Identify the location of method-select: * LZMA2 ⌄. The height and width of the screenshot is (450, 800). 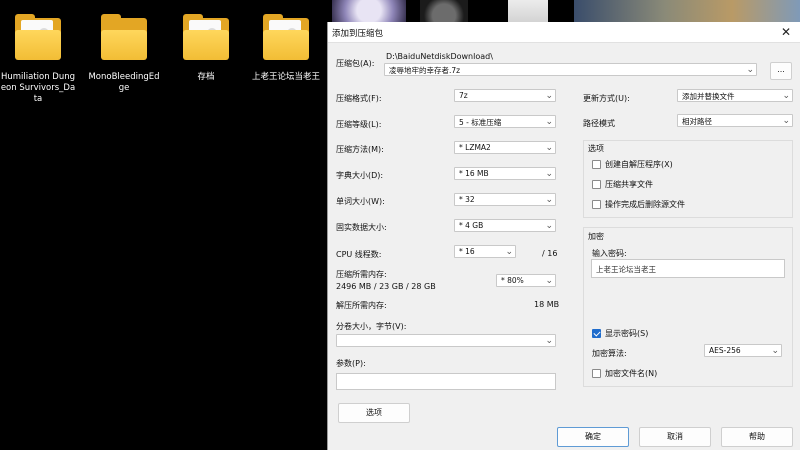
(505, 147).